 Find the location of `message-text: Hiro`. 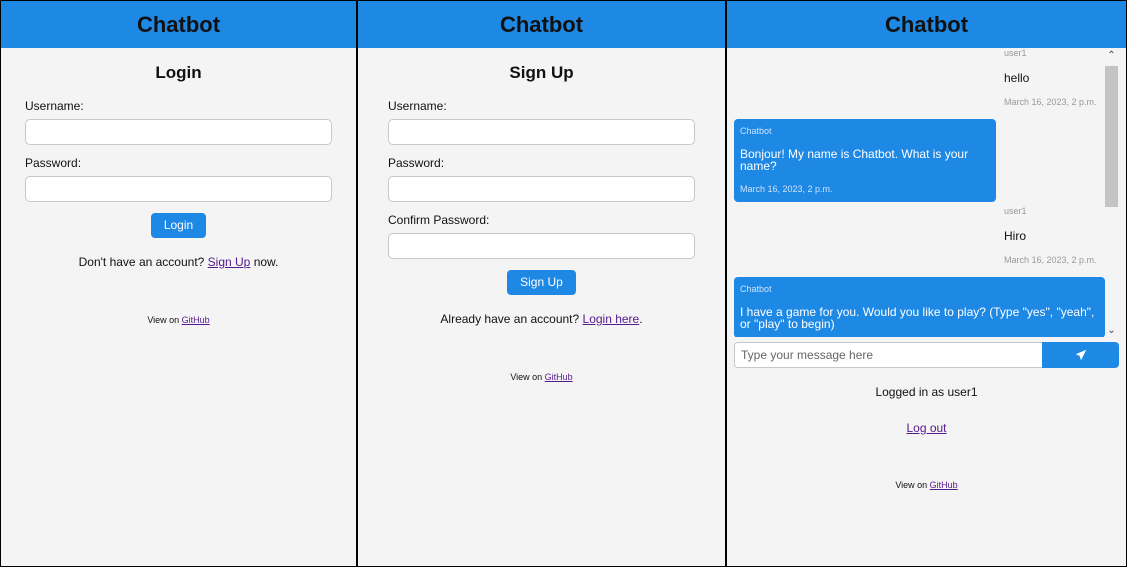

message-text: Hiro is located at coordinates (1015, 236).